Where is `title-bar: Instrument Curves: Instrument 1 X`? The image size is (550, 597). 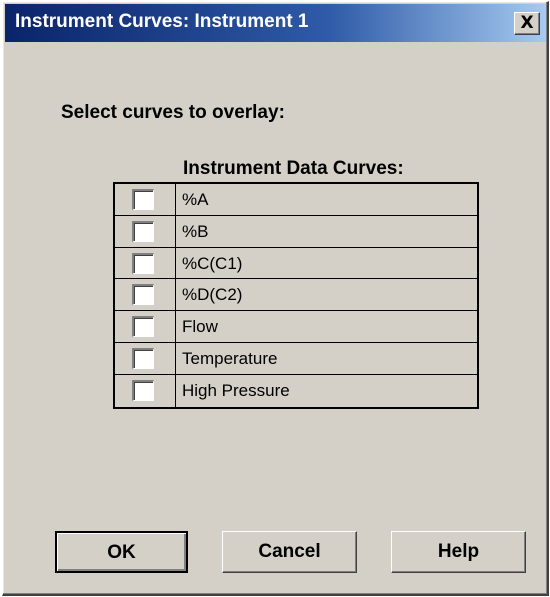 title-bar: Instrument Curves: Instrument 1 X is located at coordinates (275, 23).